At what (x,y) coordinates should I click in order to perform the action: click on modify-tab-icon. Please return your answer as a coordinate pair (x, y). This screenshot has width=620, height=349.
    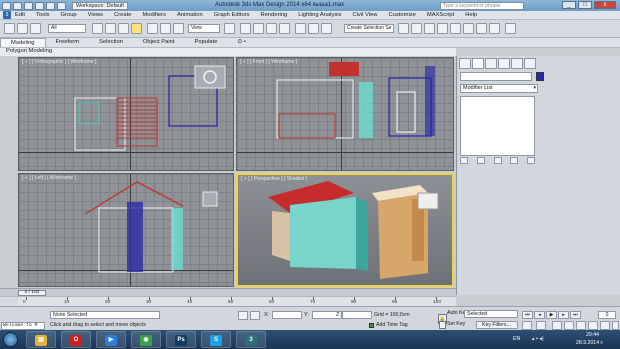
    Looking at the image, I should click on (478, 63).